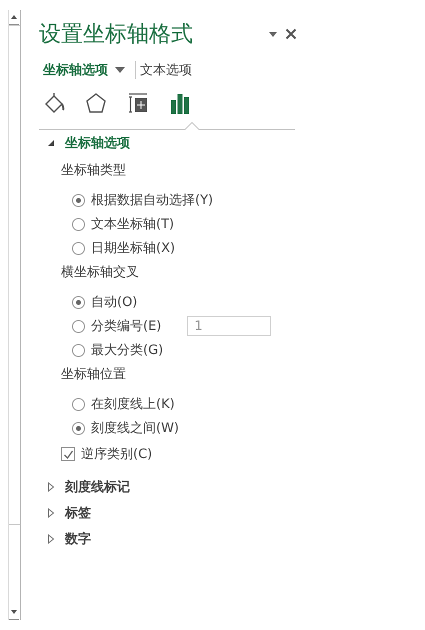  What do you see at coordinates (14, 315) in the screenshot?
I see `scrollbar` at bounding box center [14, 315].